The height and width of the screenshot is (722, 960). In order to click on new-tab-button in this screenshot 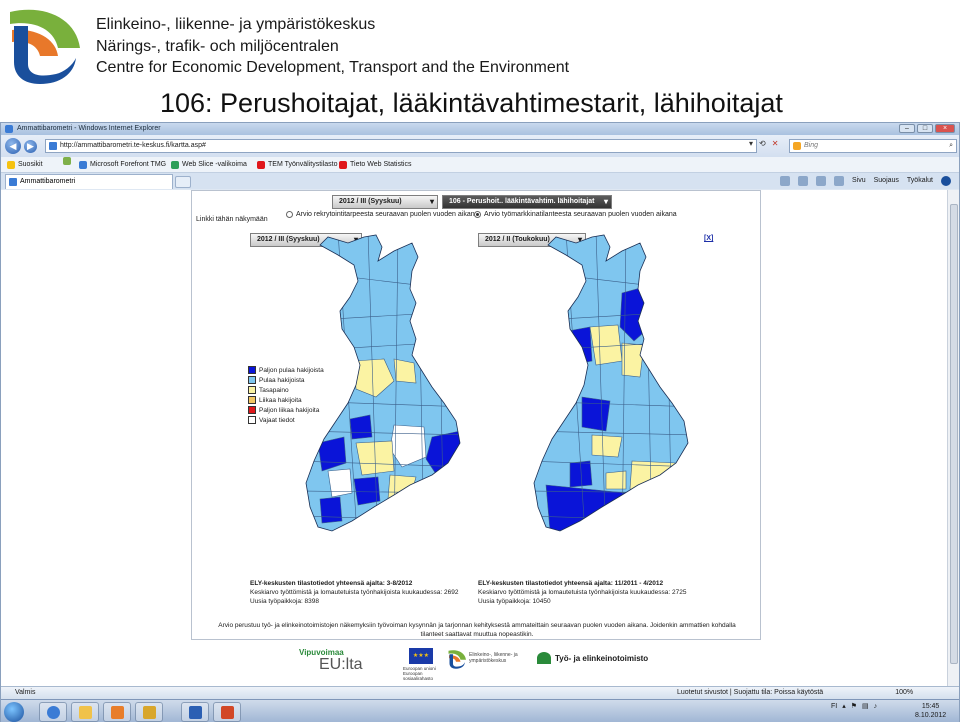, I will do `click(183, 182)`.